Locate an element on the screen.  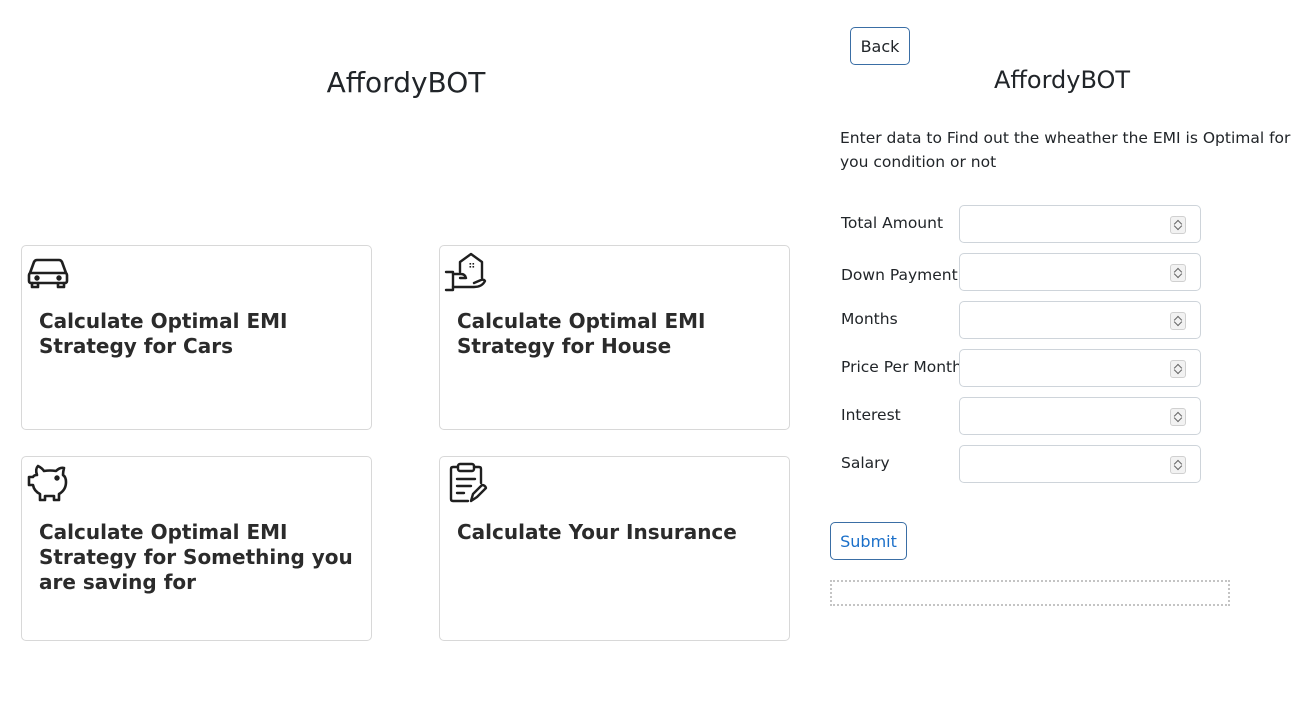
months-input is located at coordinates (1080, 320).